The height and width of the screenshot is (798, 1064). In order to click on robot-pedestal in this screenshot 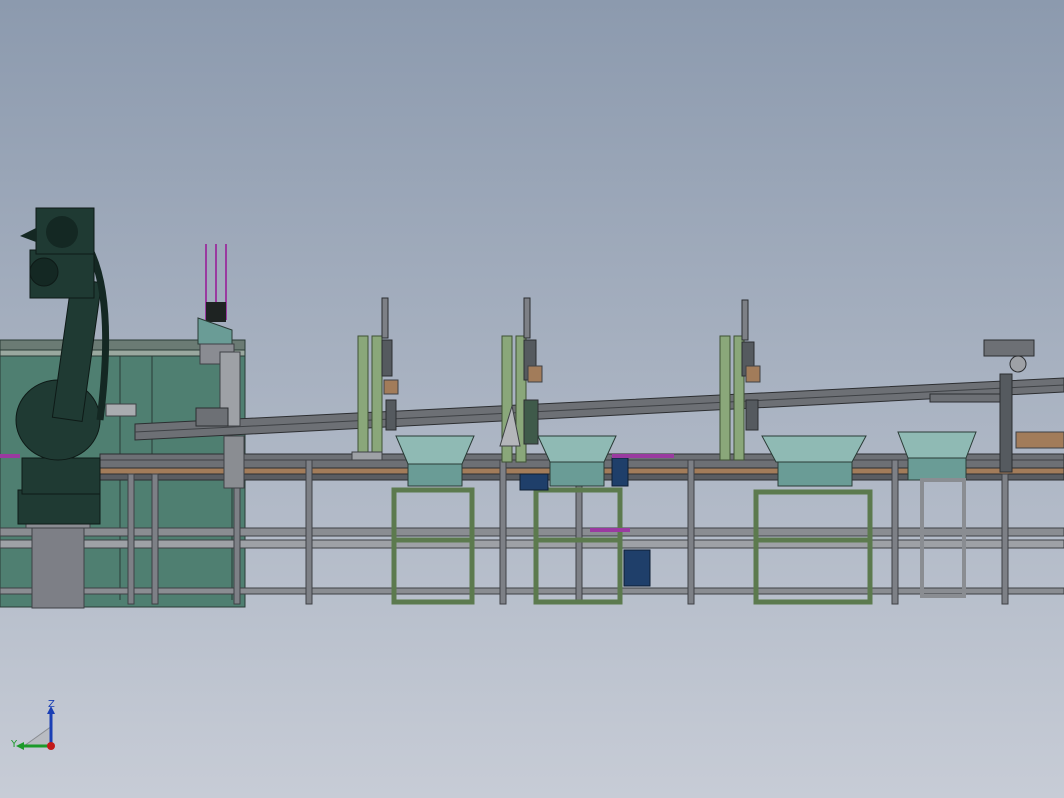, I will do `click(58, 564)`.